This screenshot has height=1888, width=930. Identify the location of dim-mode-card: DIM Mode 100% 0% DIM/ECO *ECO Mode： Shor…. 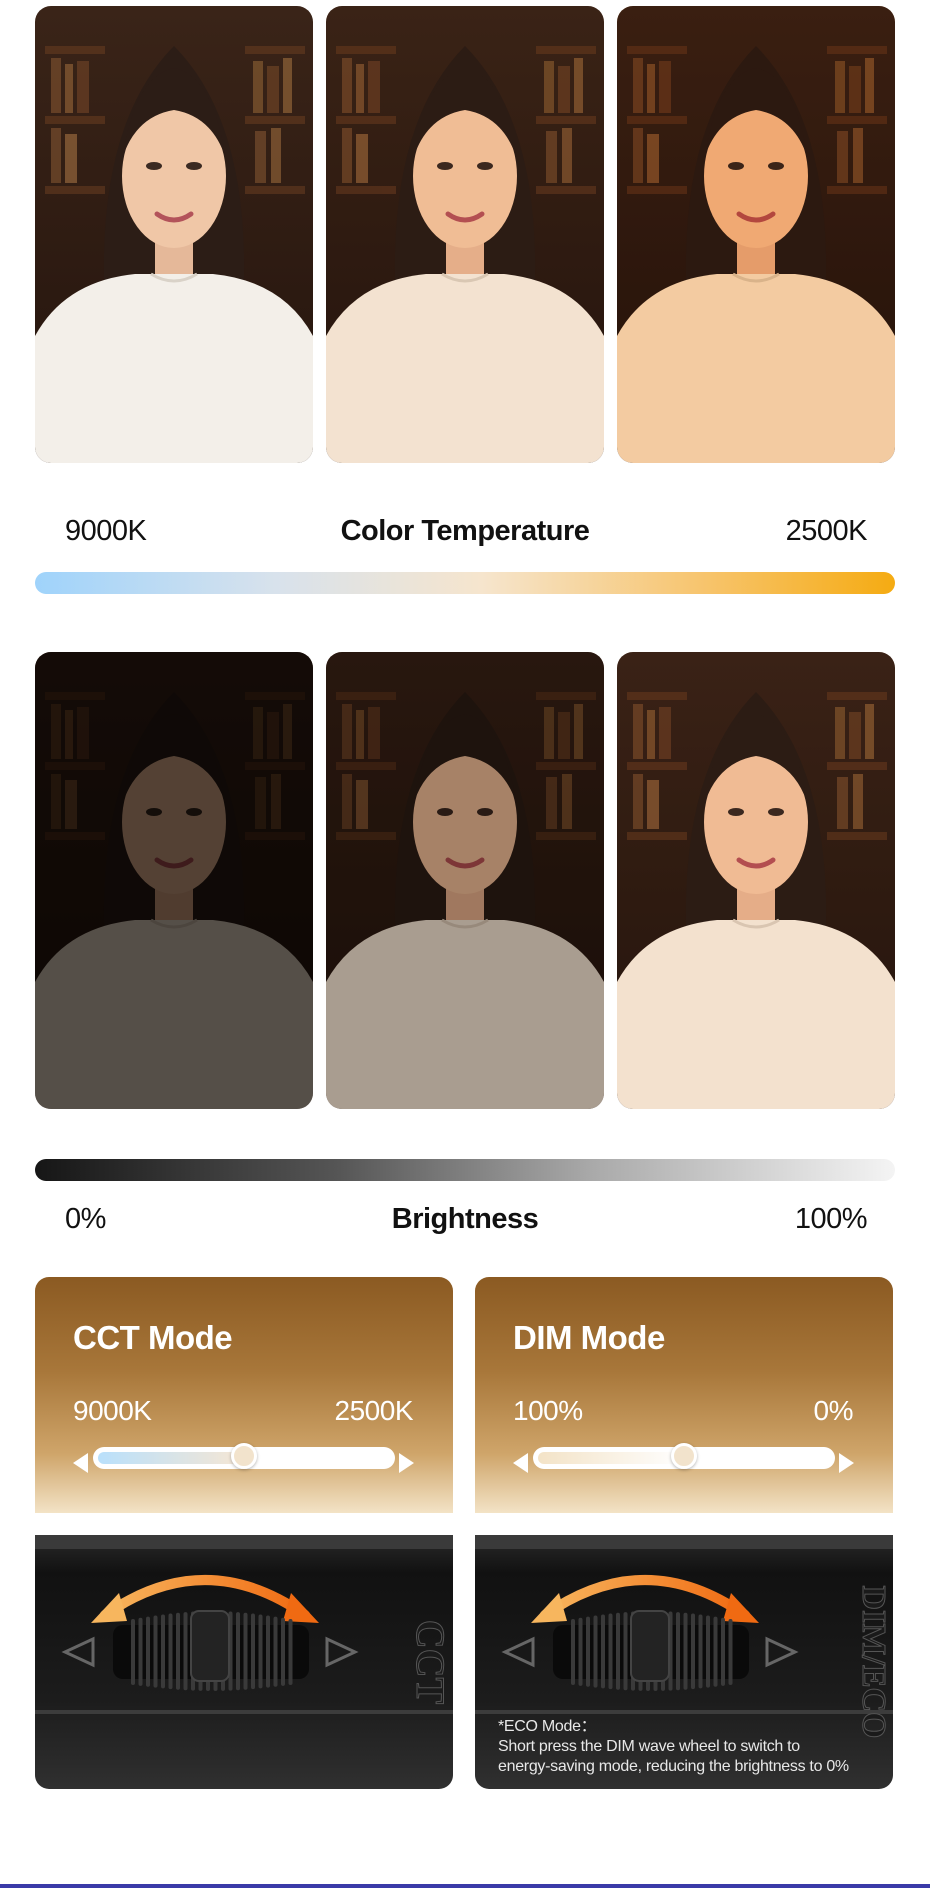
(684, 1533).